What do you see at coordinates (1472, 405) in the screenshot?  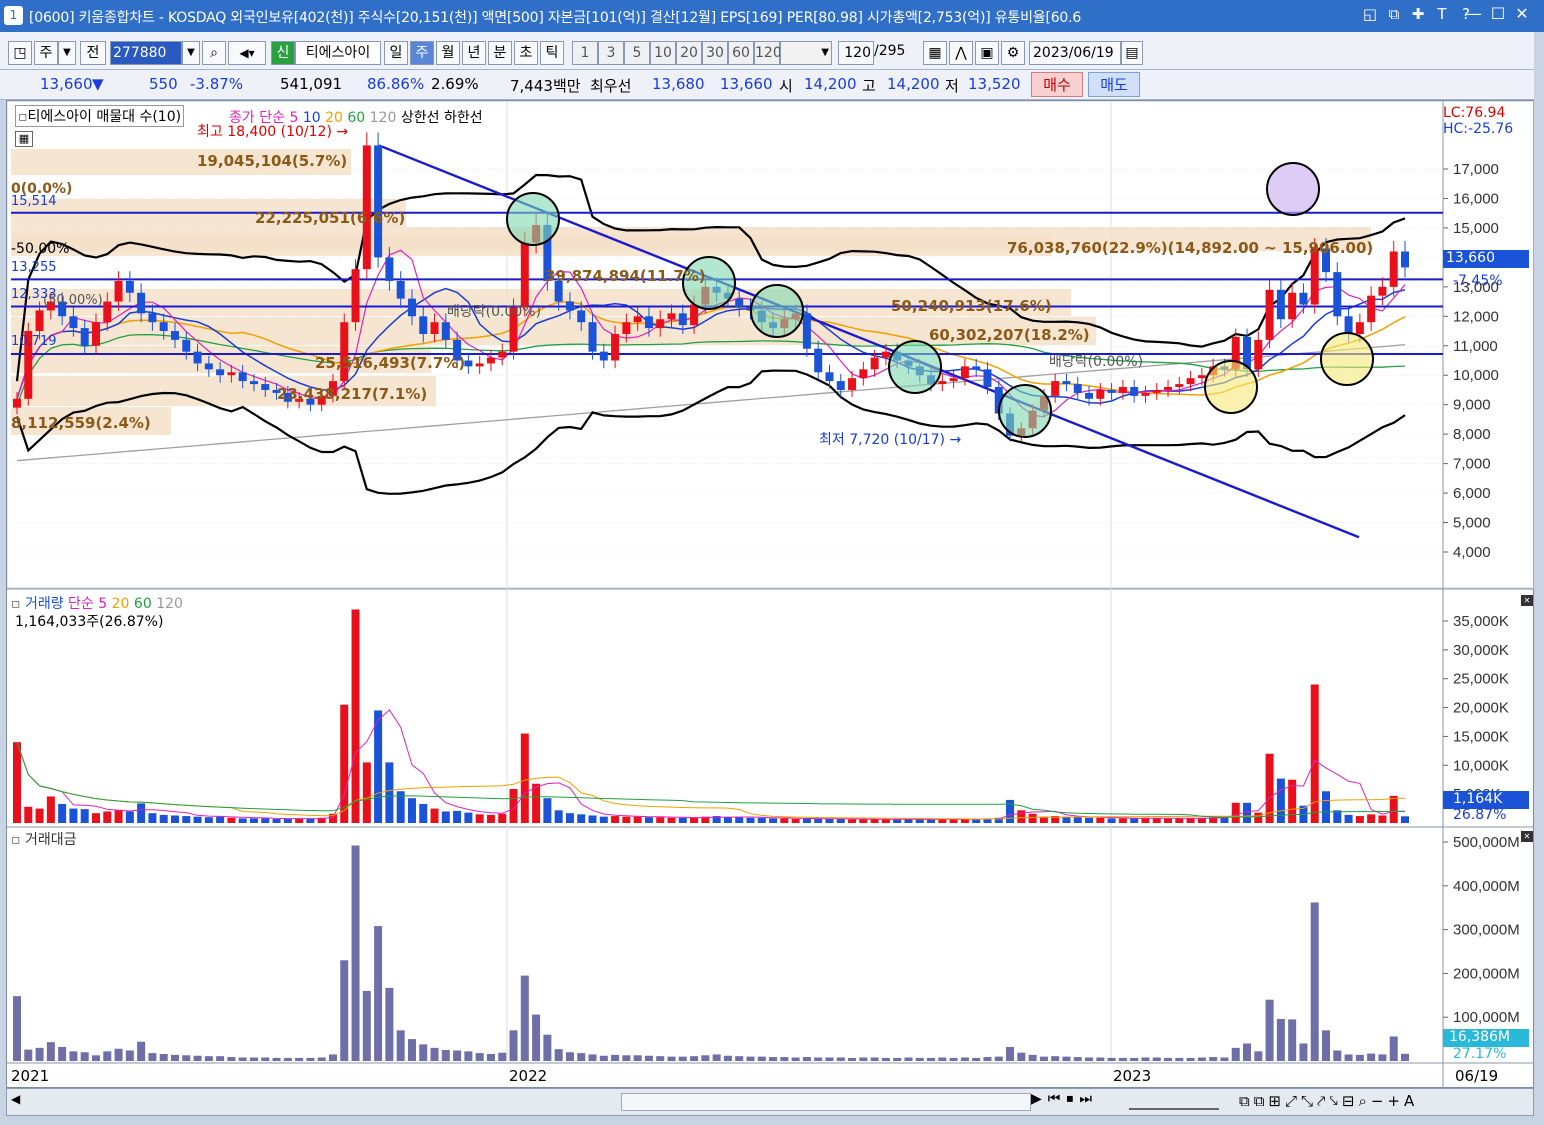 I see `y-tick-label: 9,000` at bounding box center [1472, 405].